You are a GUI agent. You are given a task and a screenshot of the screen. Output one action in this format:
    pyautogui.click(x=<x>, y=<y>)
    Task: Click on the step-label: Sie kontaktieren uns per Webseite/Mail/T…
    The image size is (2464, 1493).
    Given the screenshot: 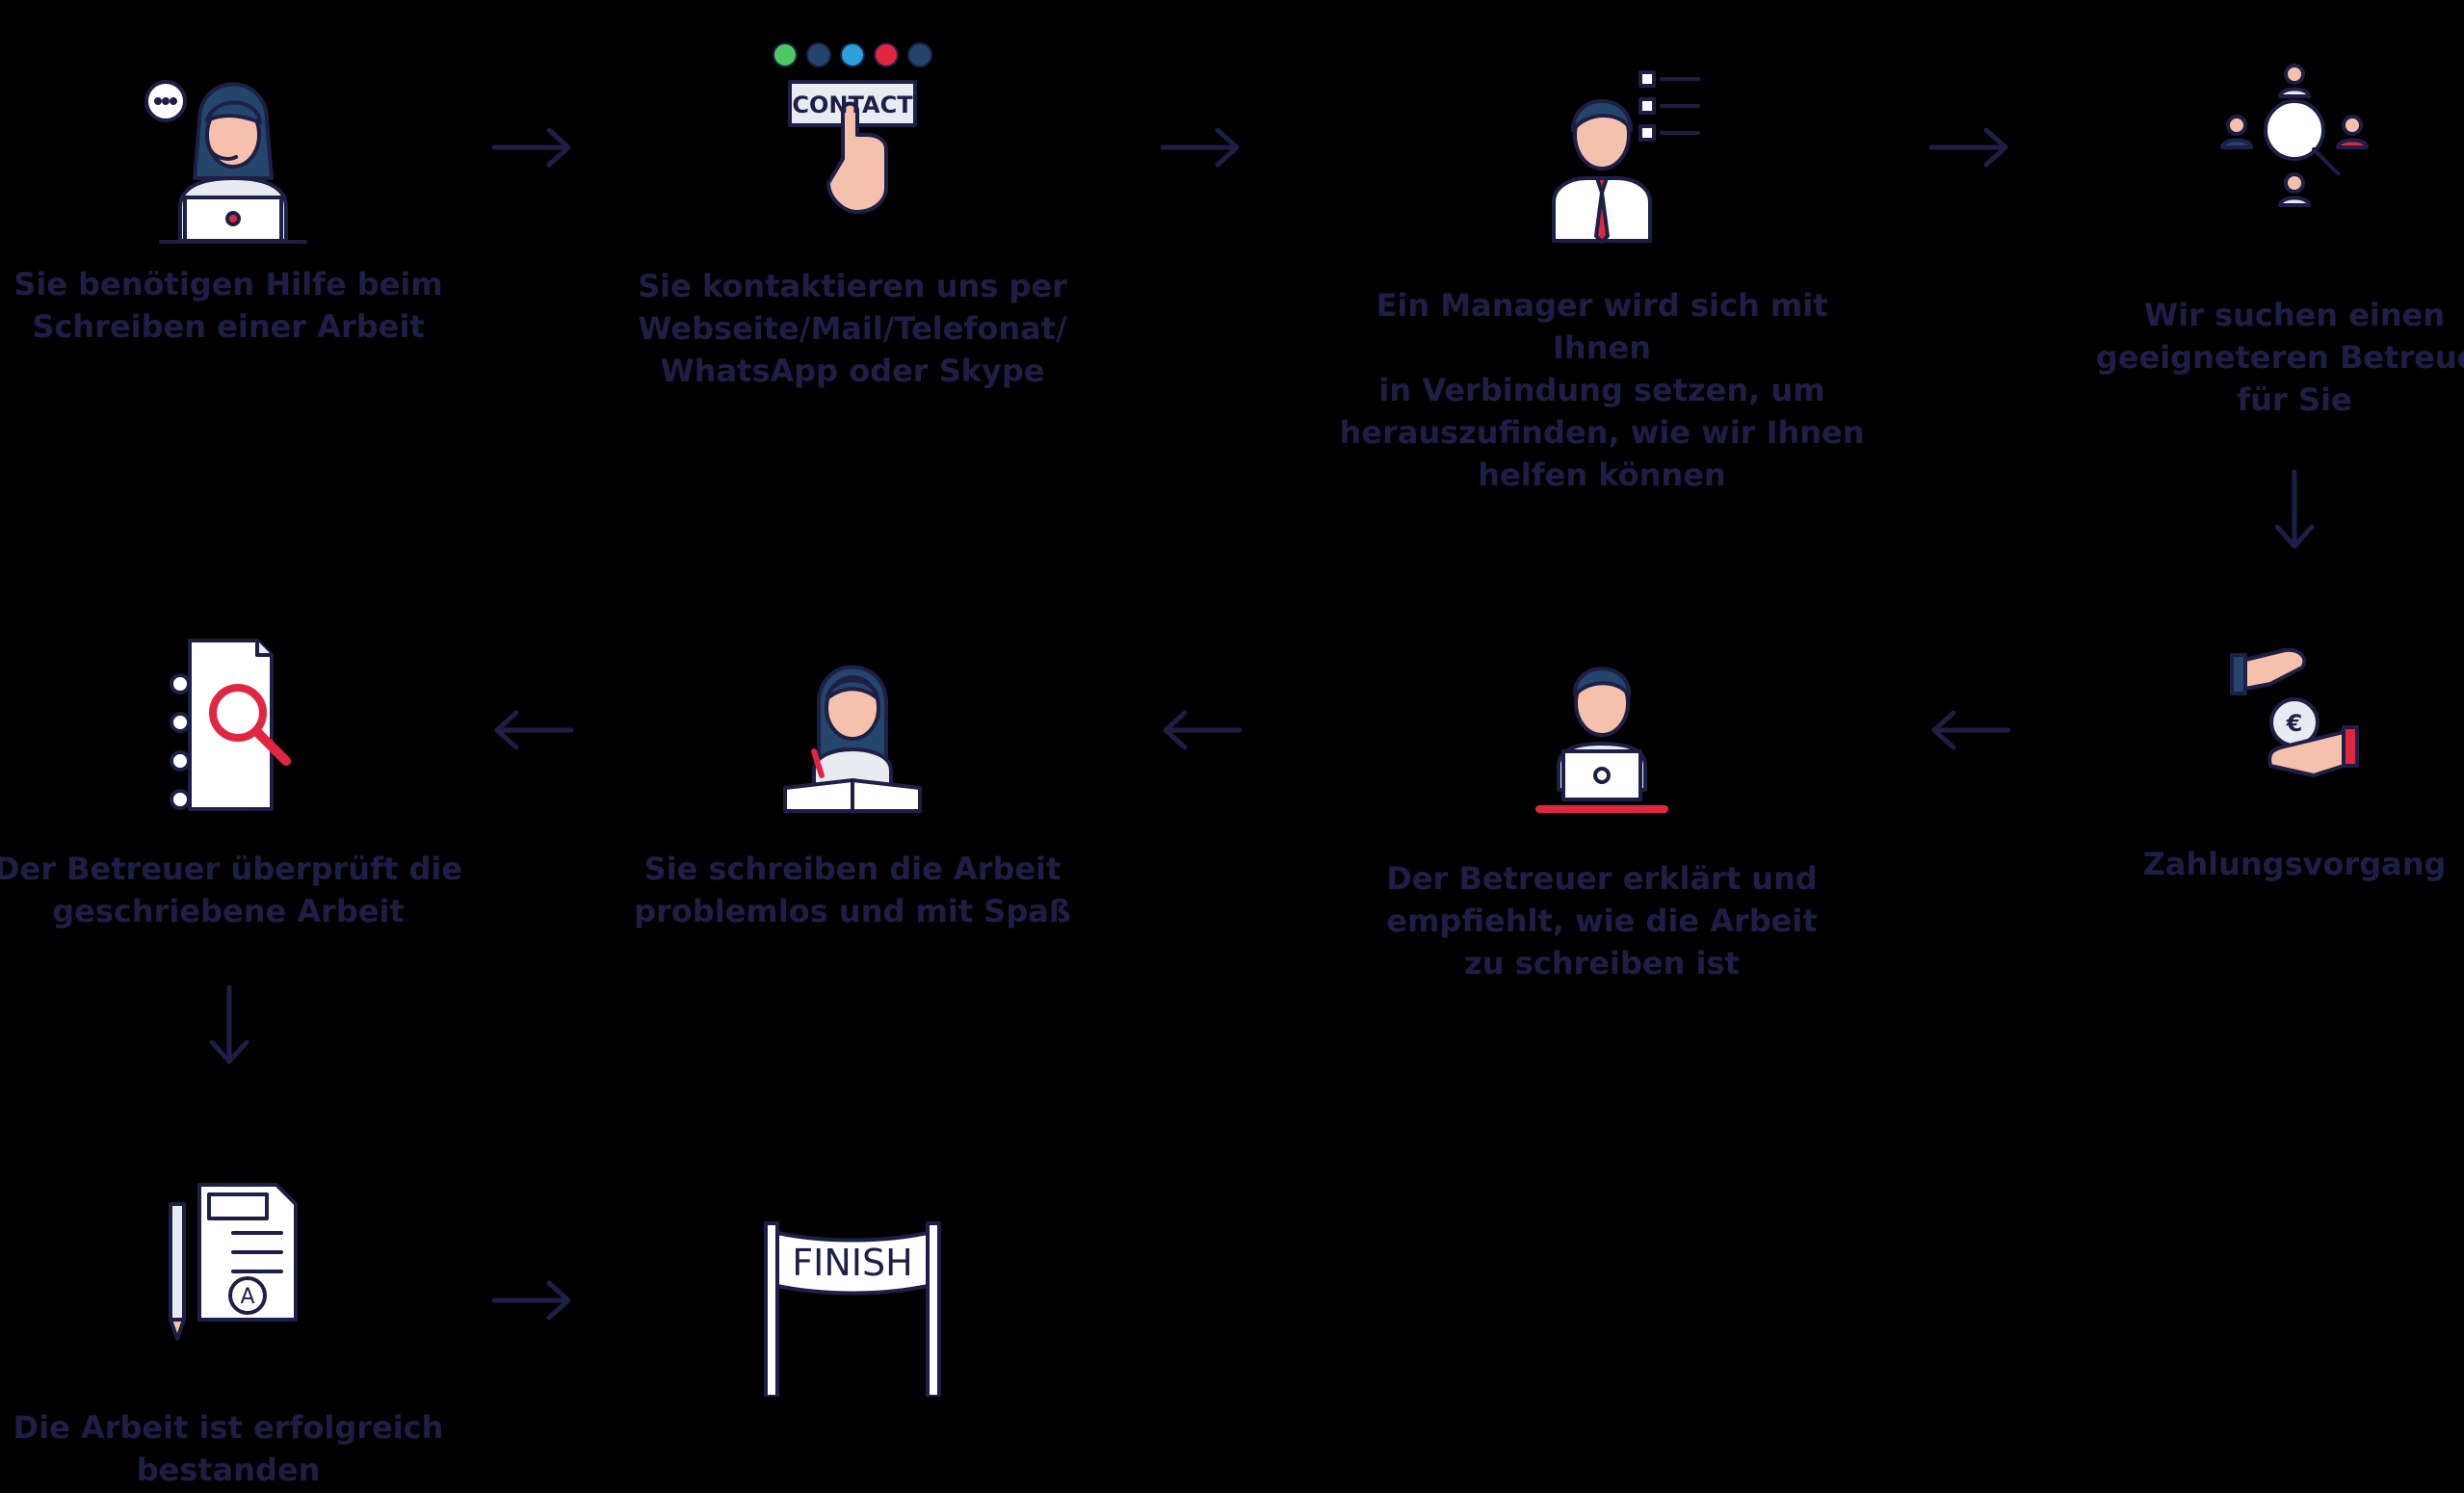 What is the action you would take?
    pyautogui.click(x=852, y=329)
    